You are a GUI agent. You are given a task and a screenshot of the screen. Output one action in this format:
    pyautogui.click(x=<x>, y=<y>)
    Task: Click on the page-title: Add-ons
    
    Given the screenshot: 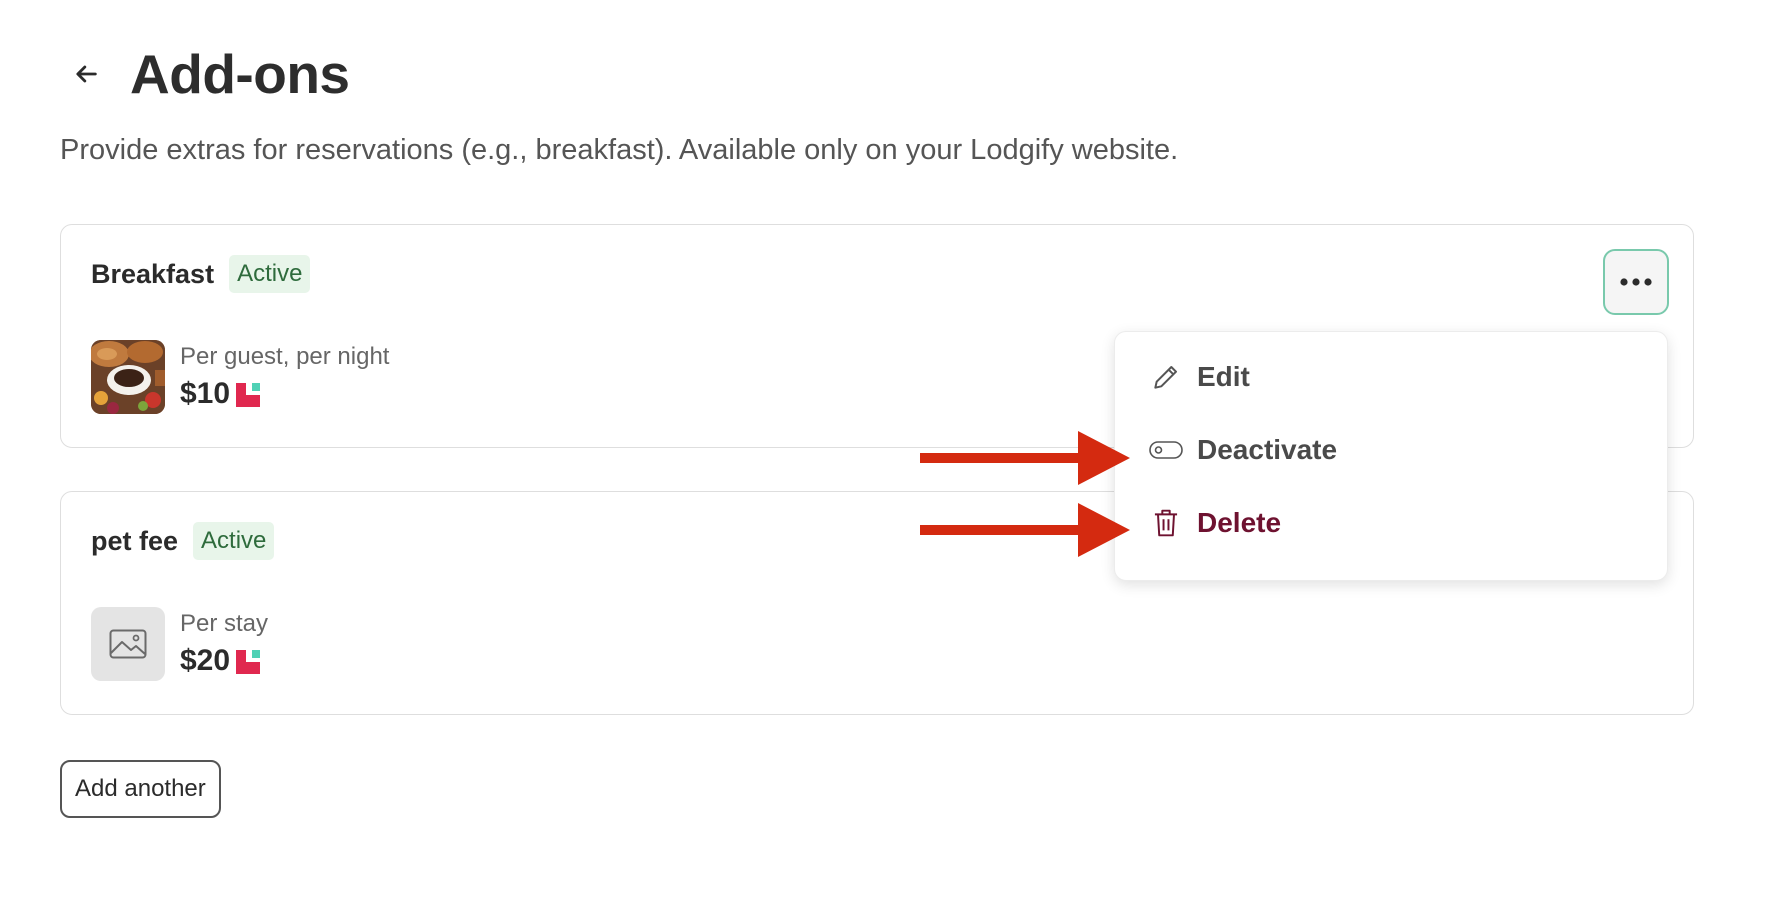 What is the action you would take?
    pyautogui.click(x=240, y=74)
    